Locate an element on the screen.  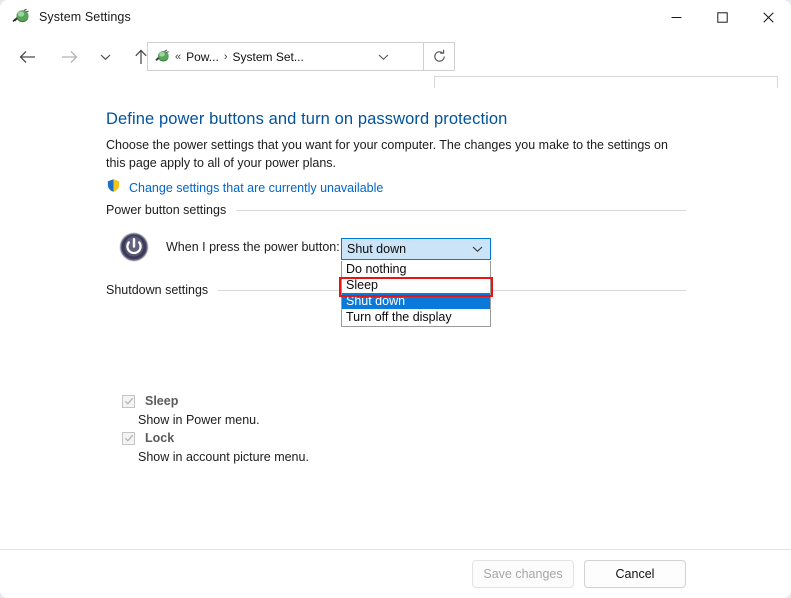
footer-bar: Save changes Cancel is located at coordinates (395, 574).